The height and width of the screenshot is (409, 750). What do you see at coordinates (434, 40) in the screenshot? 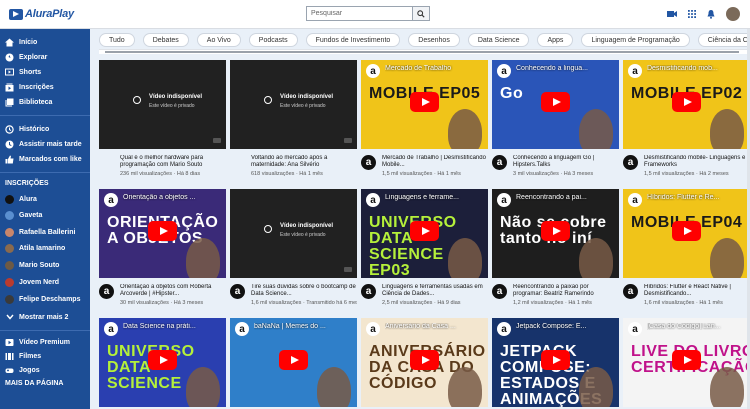
I see `category-chip: Desenhos` at bounding box center [434, 40].